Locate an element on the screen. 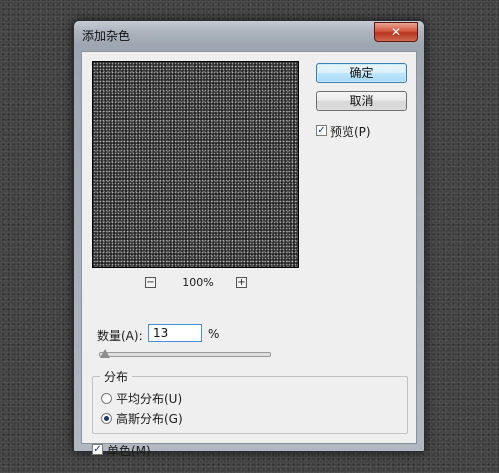 This screenshot has width=499, height=473. uniform-radio is located at coordinates (106, 398).